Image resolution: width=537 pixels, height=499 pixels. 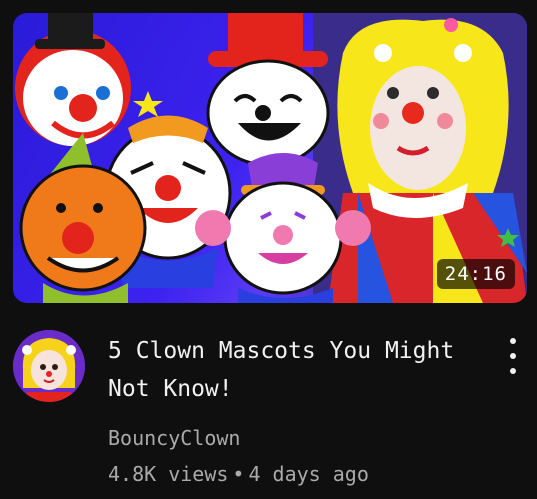 I want to click on video-metadata: 4.8K views • 4 days ago, so click(x=238, y=474).